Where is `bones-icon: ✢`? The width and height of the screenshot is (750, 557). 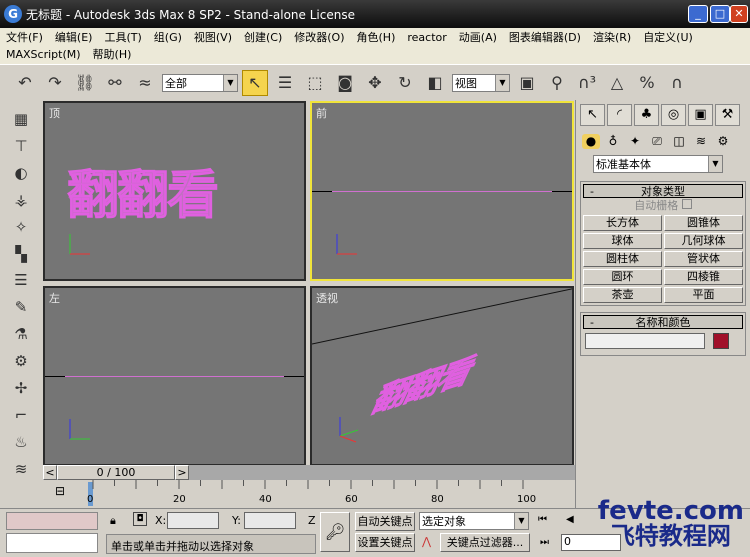 bones-icon: ✢ is located at coordinates (21, 388).